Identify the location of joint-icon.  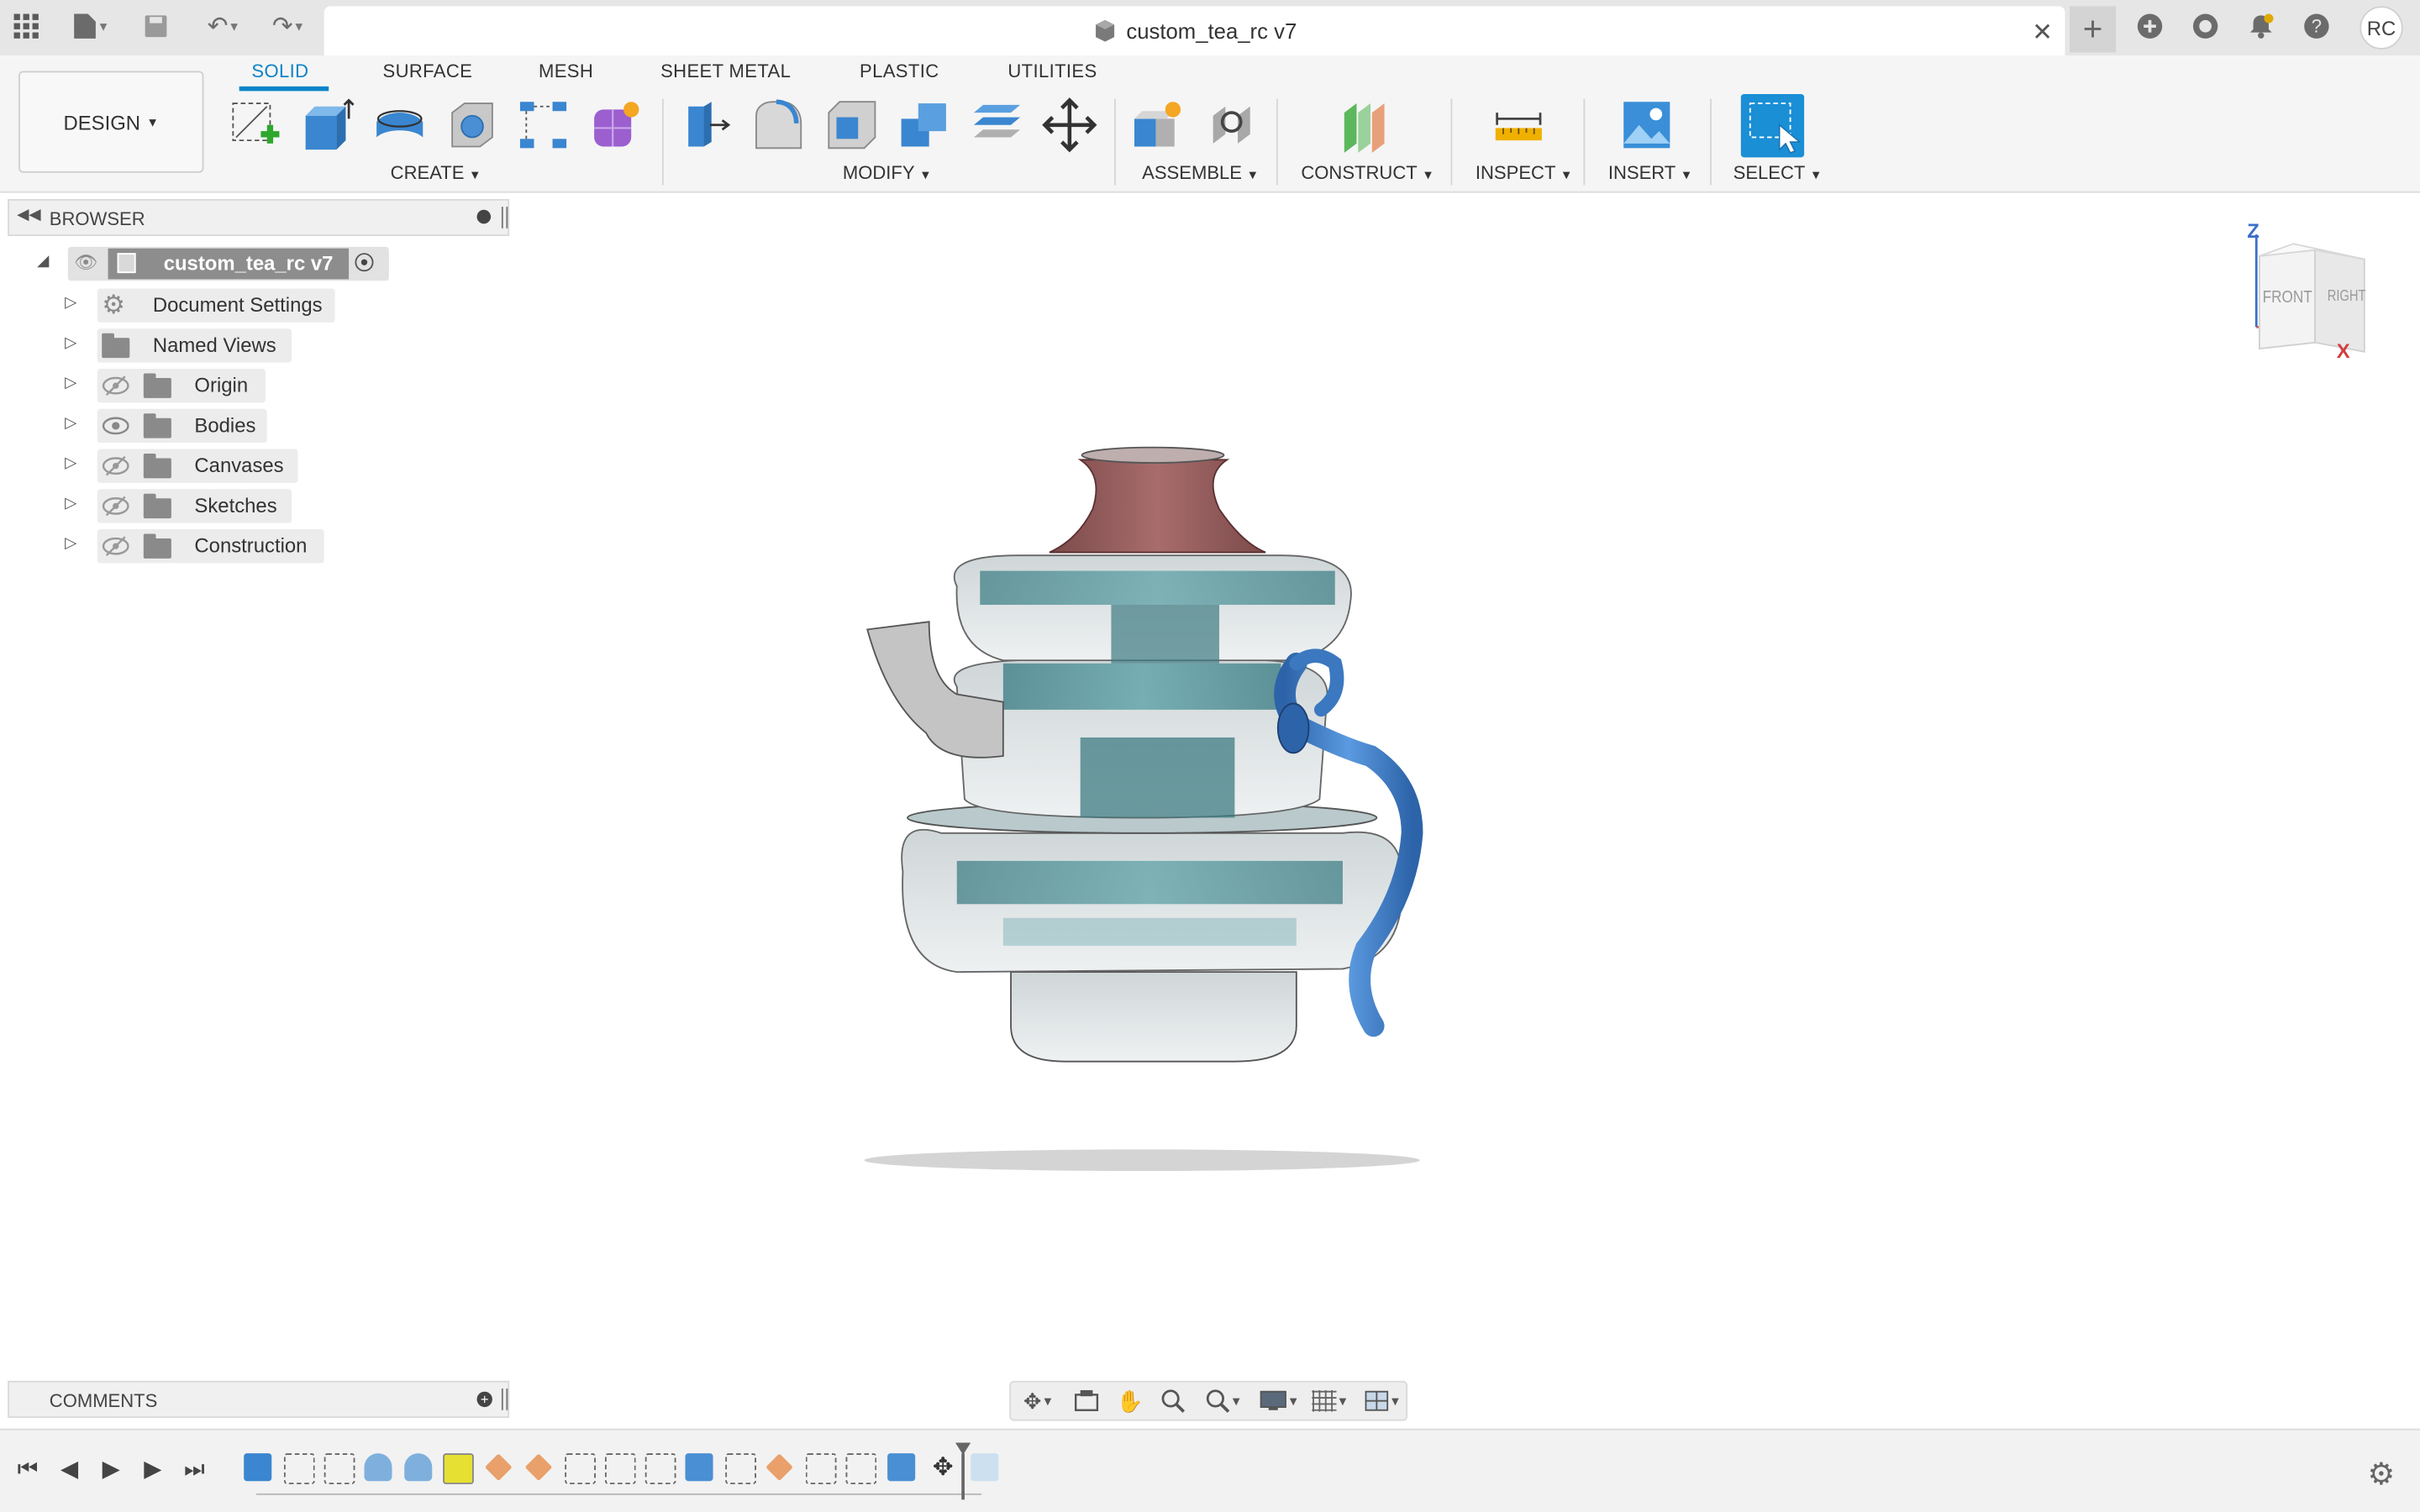
(1231, 125).